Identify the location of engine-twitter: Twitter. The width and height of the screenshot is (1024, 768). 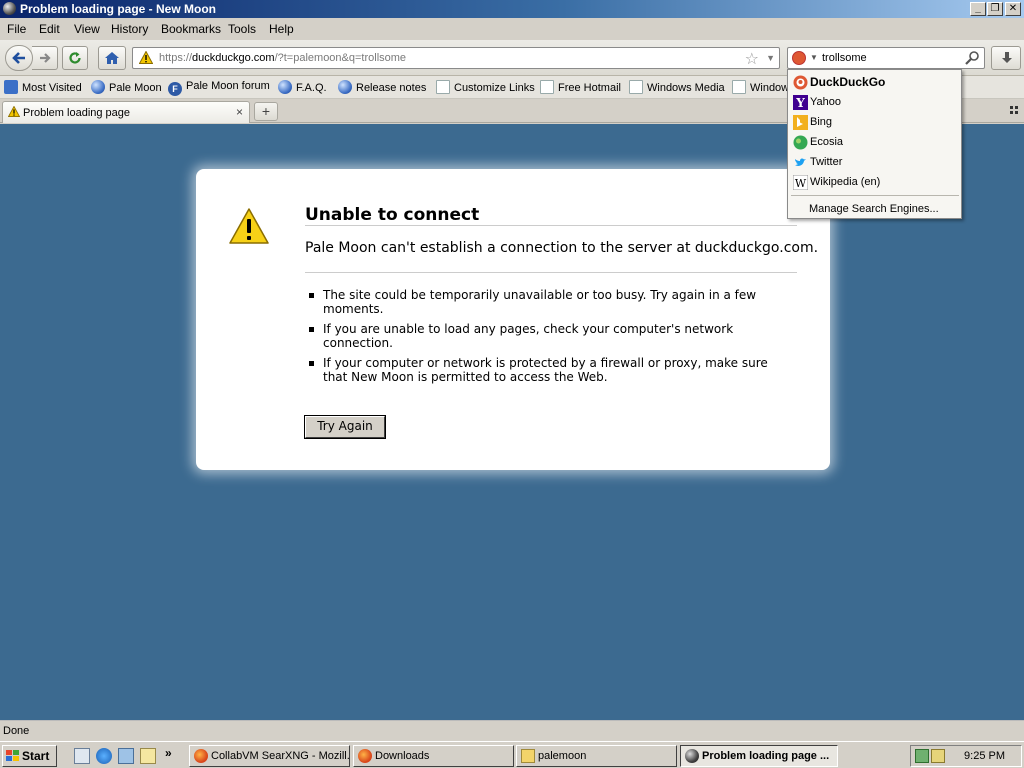
(875, 162).